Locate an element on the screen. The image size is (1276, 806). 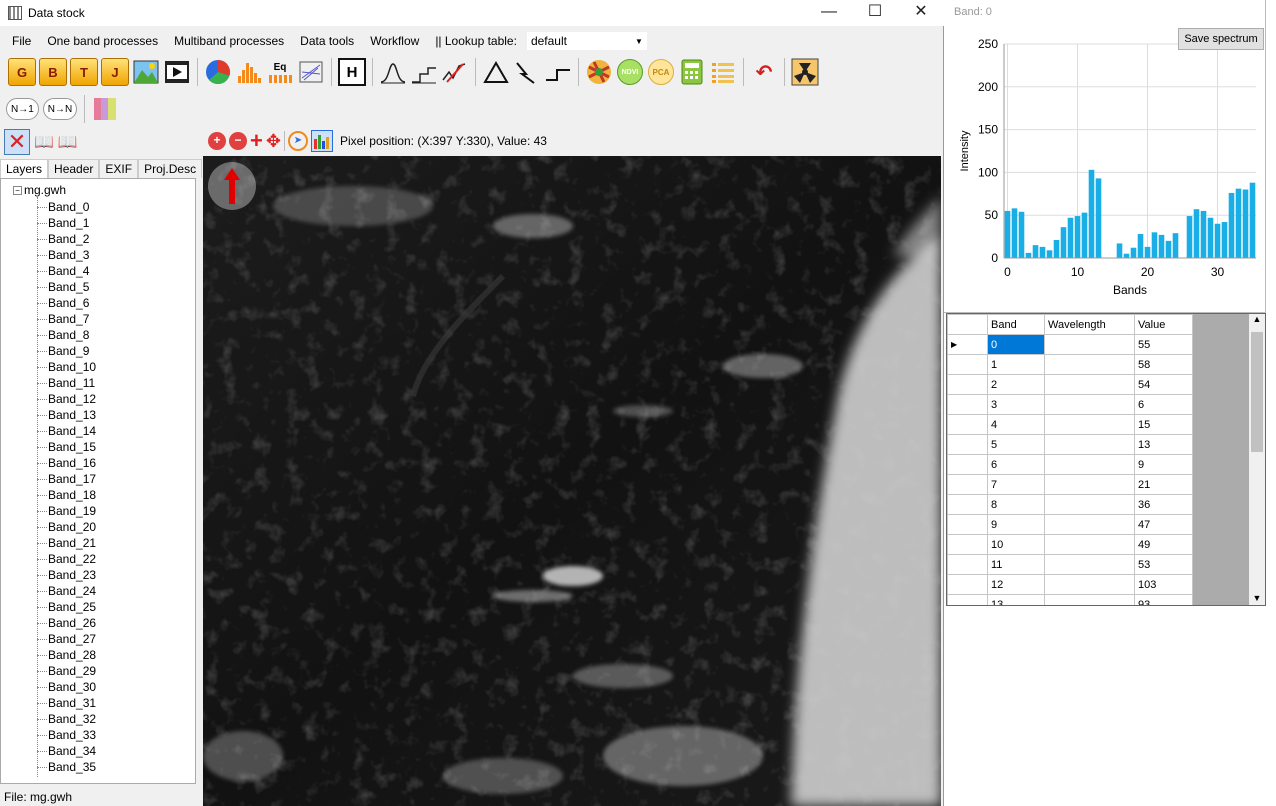
edge-detect-icon is located at coordinates (527, 72).